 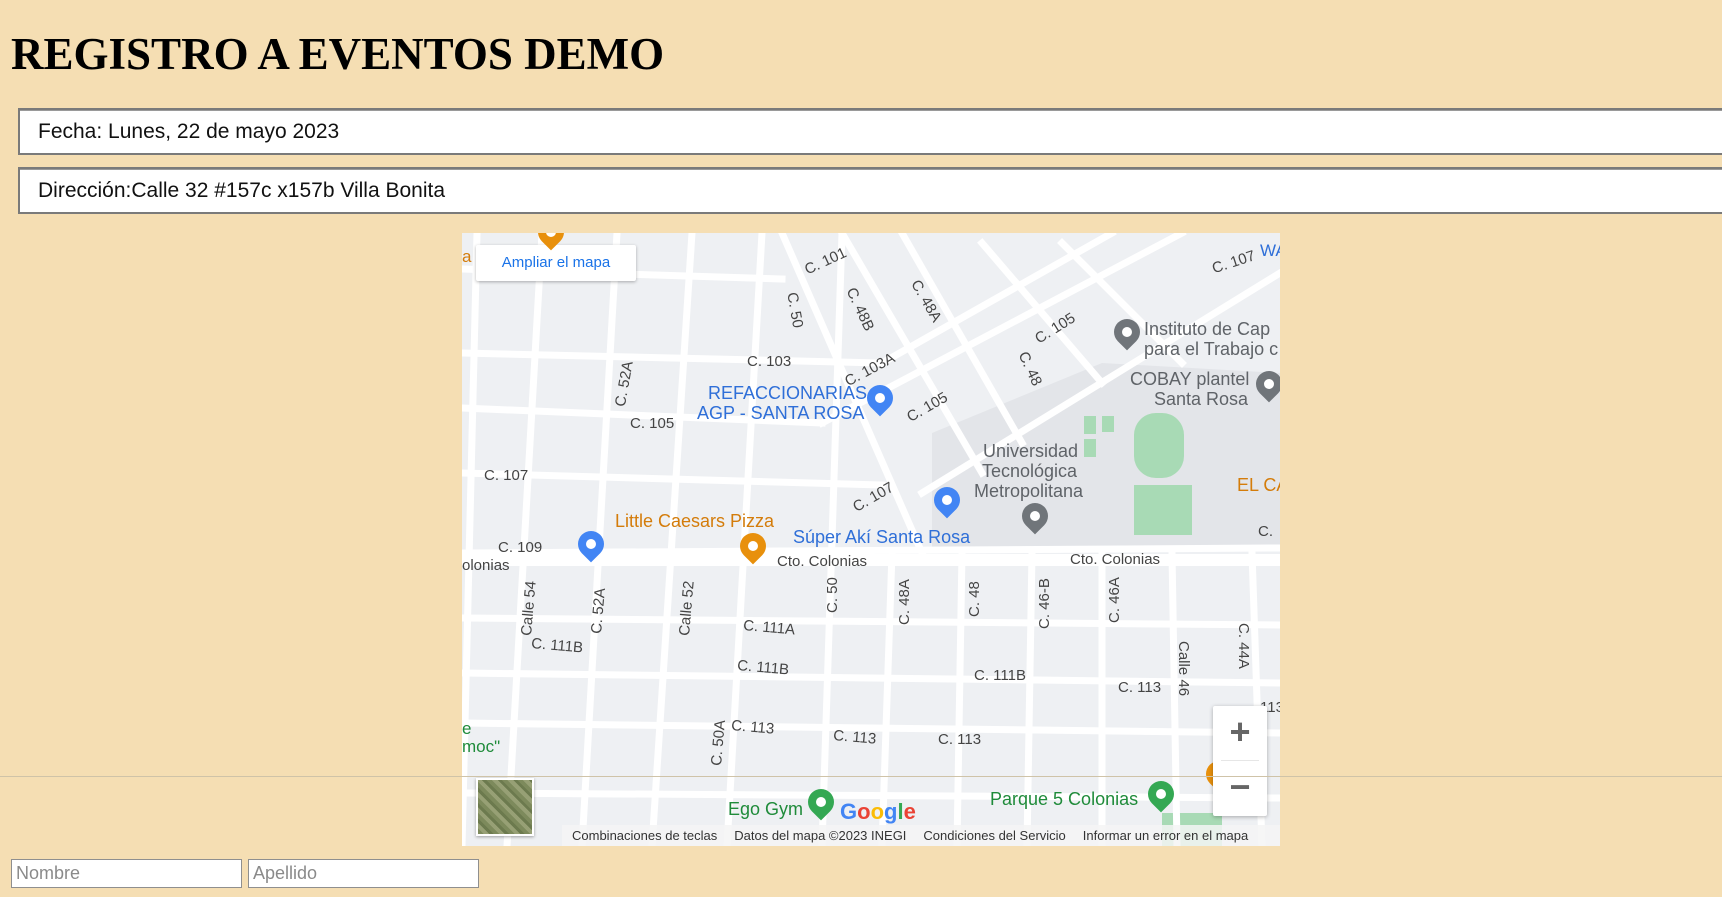 What do you see at coordinates (694, 521) in the screenshot?
I see `poi-label: Little Caesars Pizza` at bounding box center [694, 521].